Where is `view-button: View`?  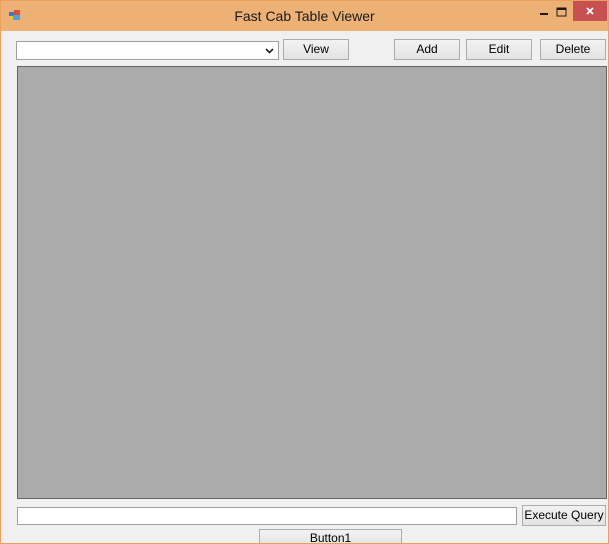 view-button: View is located at coordinates (316, 49).